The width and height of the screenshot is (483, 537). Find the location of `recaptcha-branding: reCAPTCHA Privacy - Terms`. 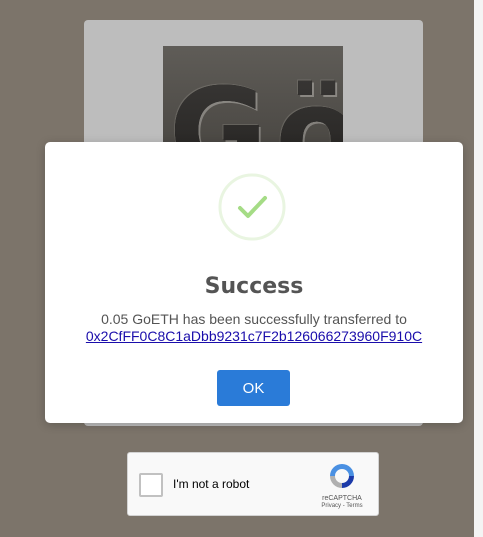

recaptcha-branding: reCAPTCHA Privacy - Terms is located at coordinates (342, 485).